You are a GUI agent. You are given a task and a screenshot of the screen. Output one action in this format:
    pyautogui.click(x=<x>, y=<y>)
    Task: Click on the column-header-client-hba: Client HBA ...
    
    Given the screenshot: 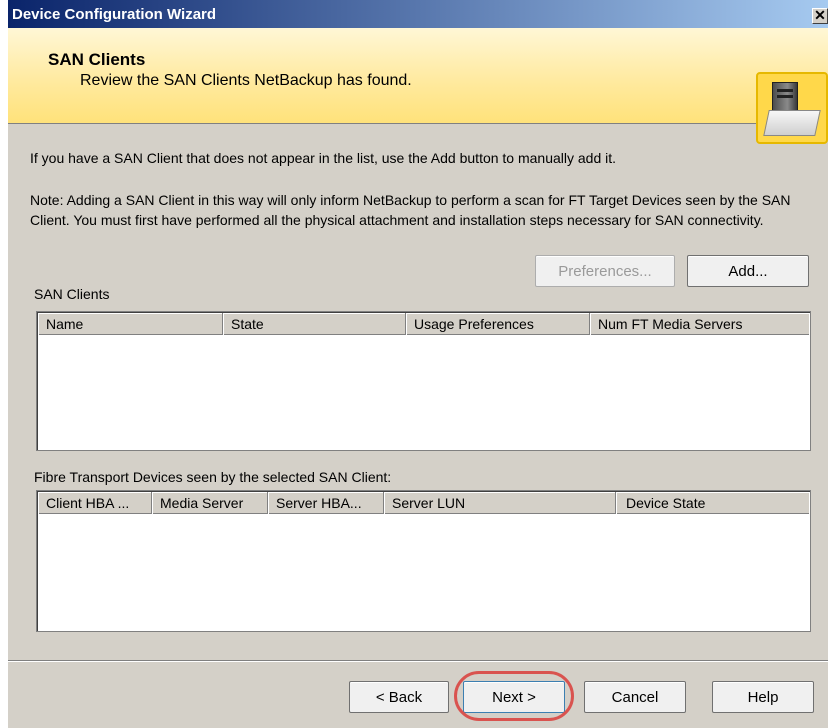 What is the action you would take?
    pyautogui.click(x=95, y=503)
    